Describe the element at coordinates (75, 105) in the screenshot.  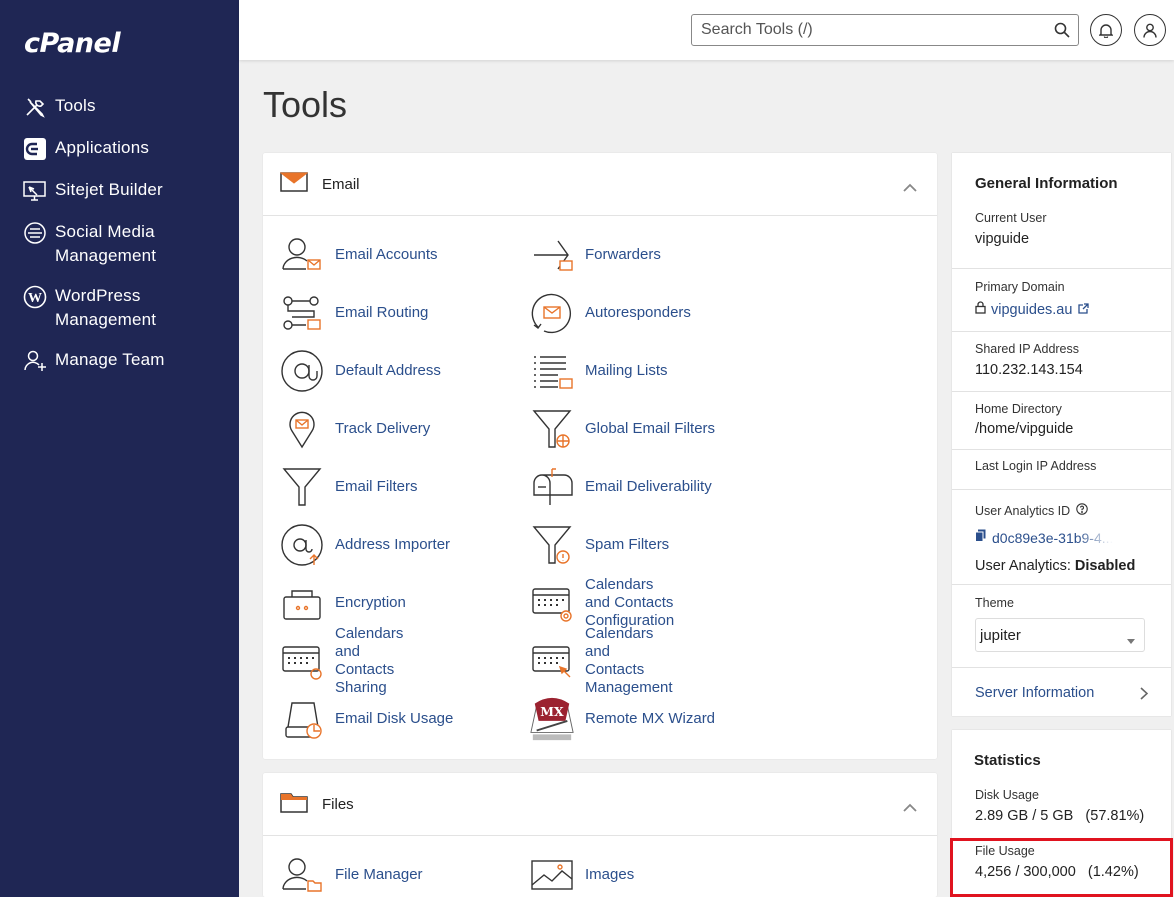
I see `sidebar-item-label: Tools` at that location.